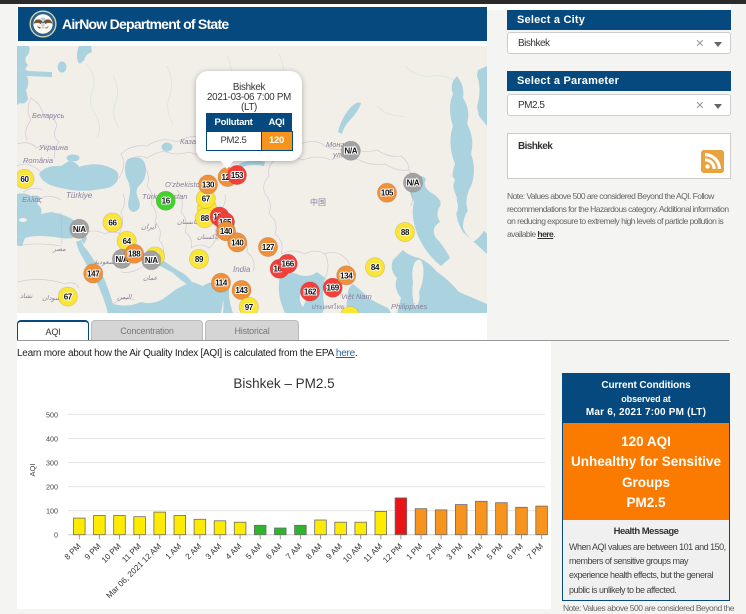 This screenshot has width=746, height=614. I want to click on svg-text: 188, so click(134, 254).